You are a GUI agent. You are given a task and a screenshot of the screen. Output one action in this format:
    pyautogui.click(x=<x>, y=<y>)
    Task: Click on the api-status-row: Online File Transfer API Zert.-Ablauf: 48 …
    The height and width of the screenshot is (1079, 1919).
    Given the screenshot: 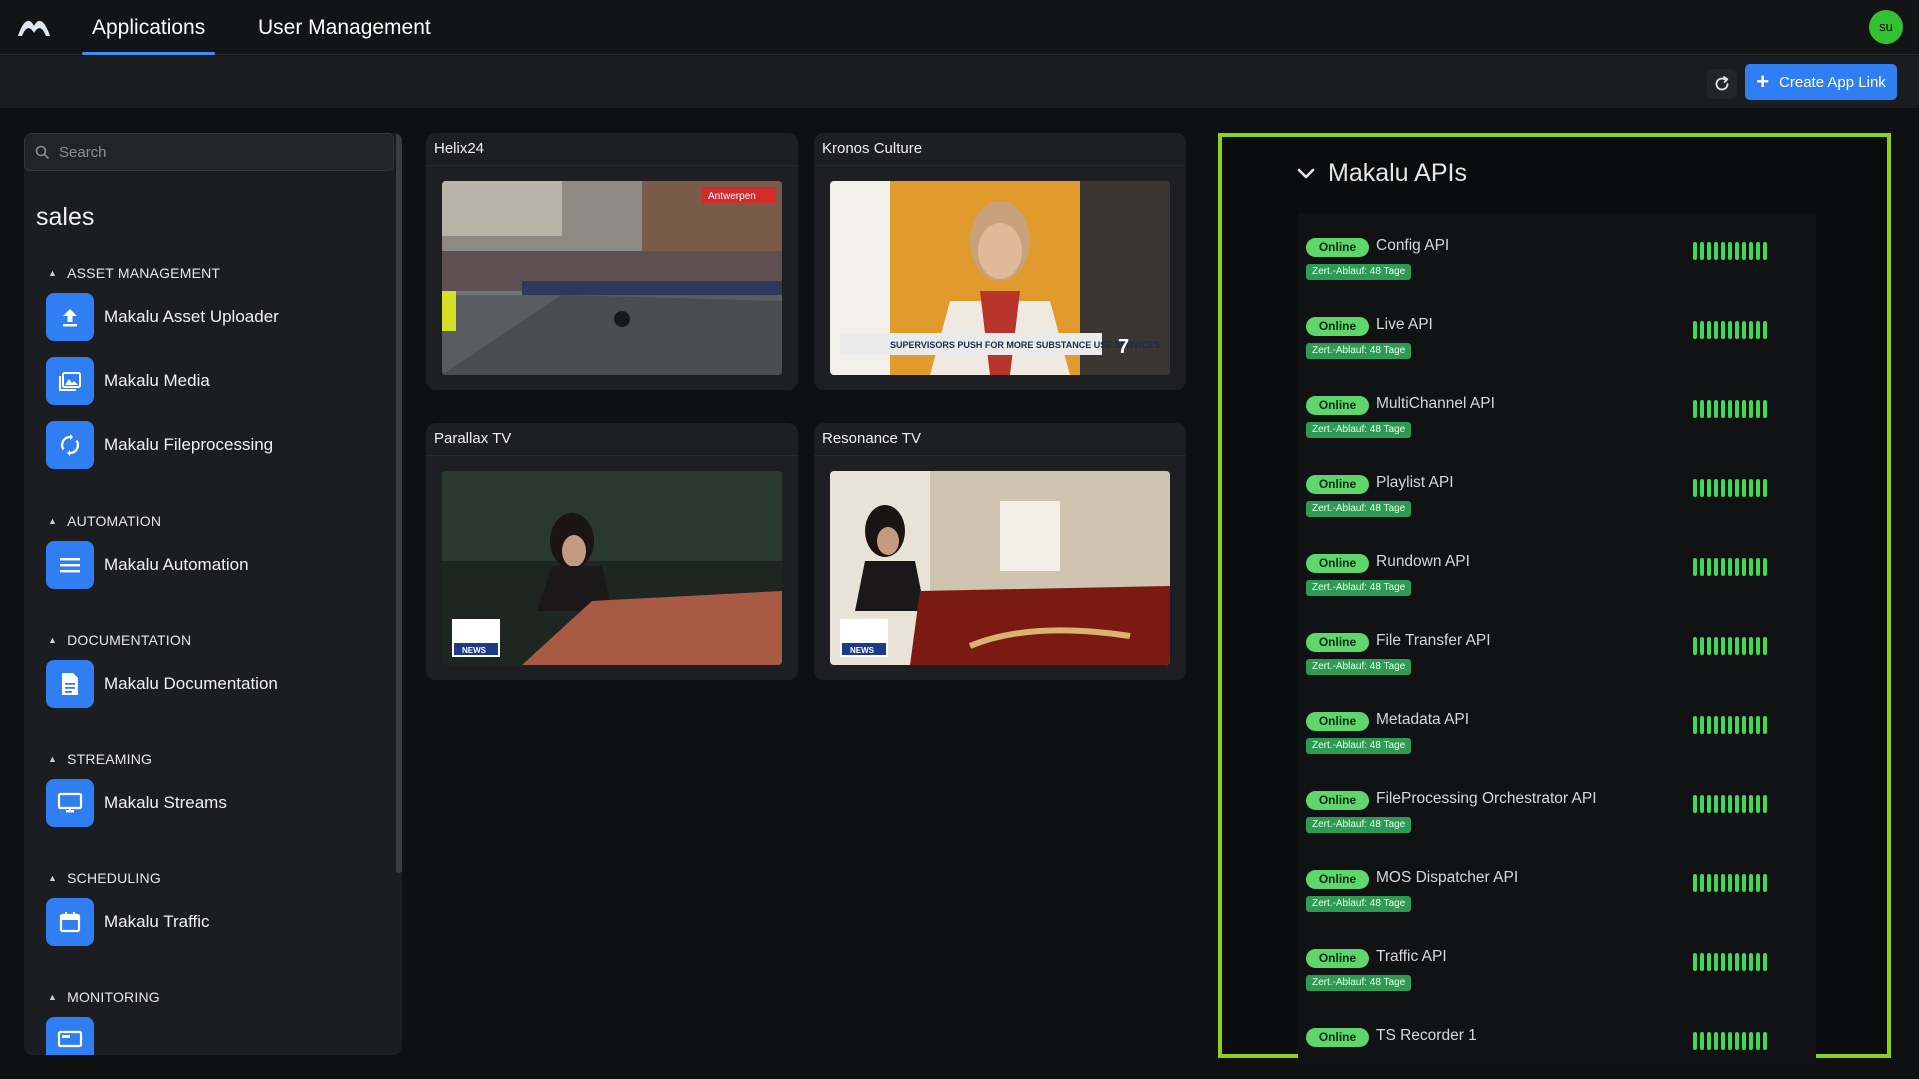 What is the action you would take?
    pyautogui.click(x=1556, y=658)
    